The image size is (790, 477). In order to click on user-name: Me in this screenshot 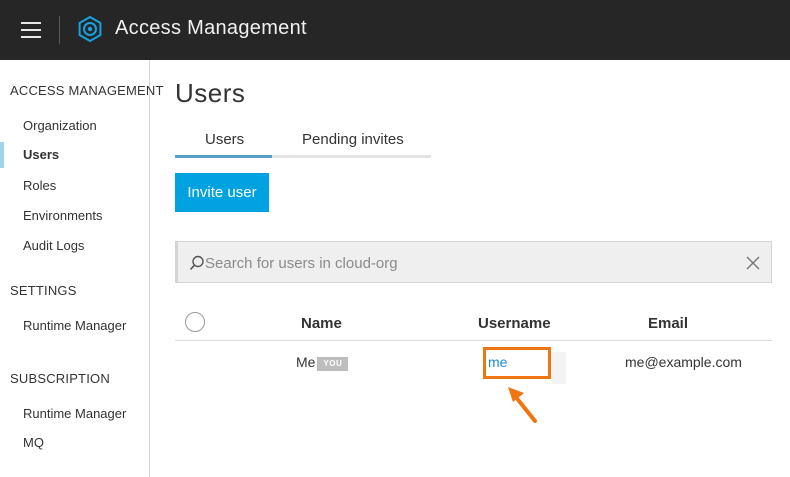, I will do `click(306, 362)`.